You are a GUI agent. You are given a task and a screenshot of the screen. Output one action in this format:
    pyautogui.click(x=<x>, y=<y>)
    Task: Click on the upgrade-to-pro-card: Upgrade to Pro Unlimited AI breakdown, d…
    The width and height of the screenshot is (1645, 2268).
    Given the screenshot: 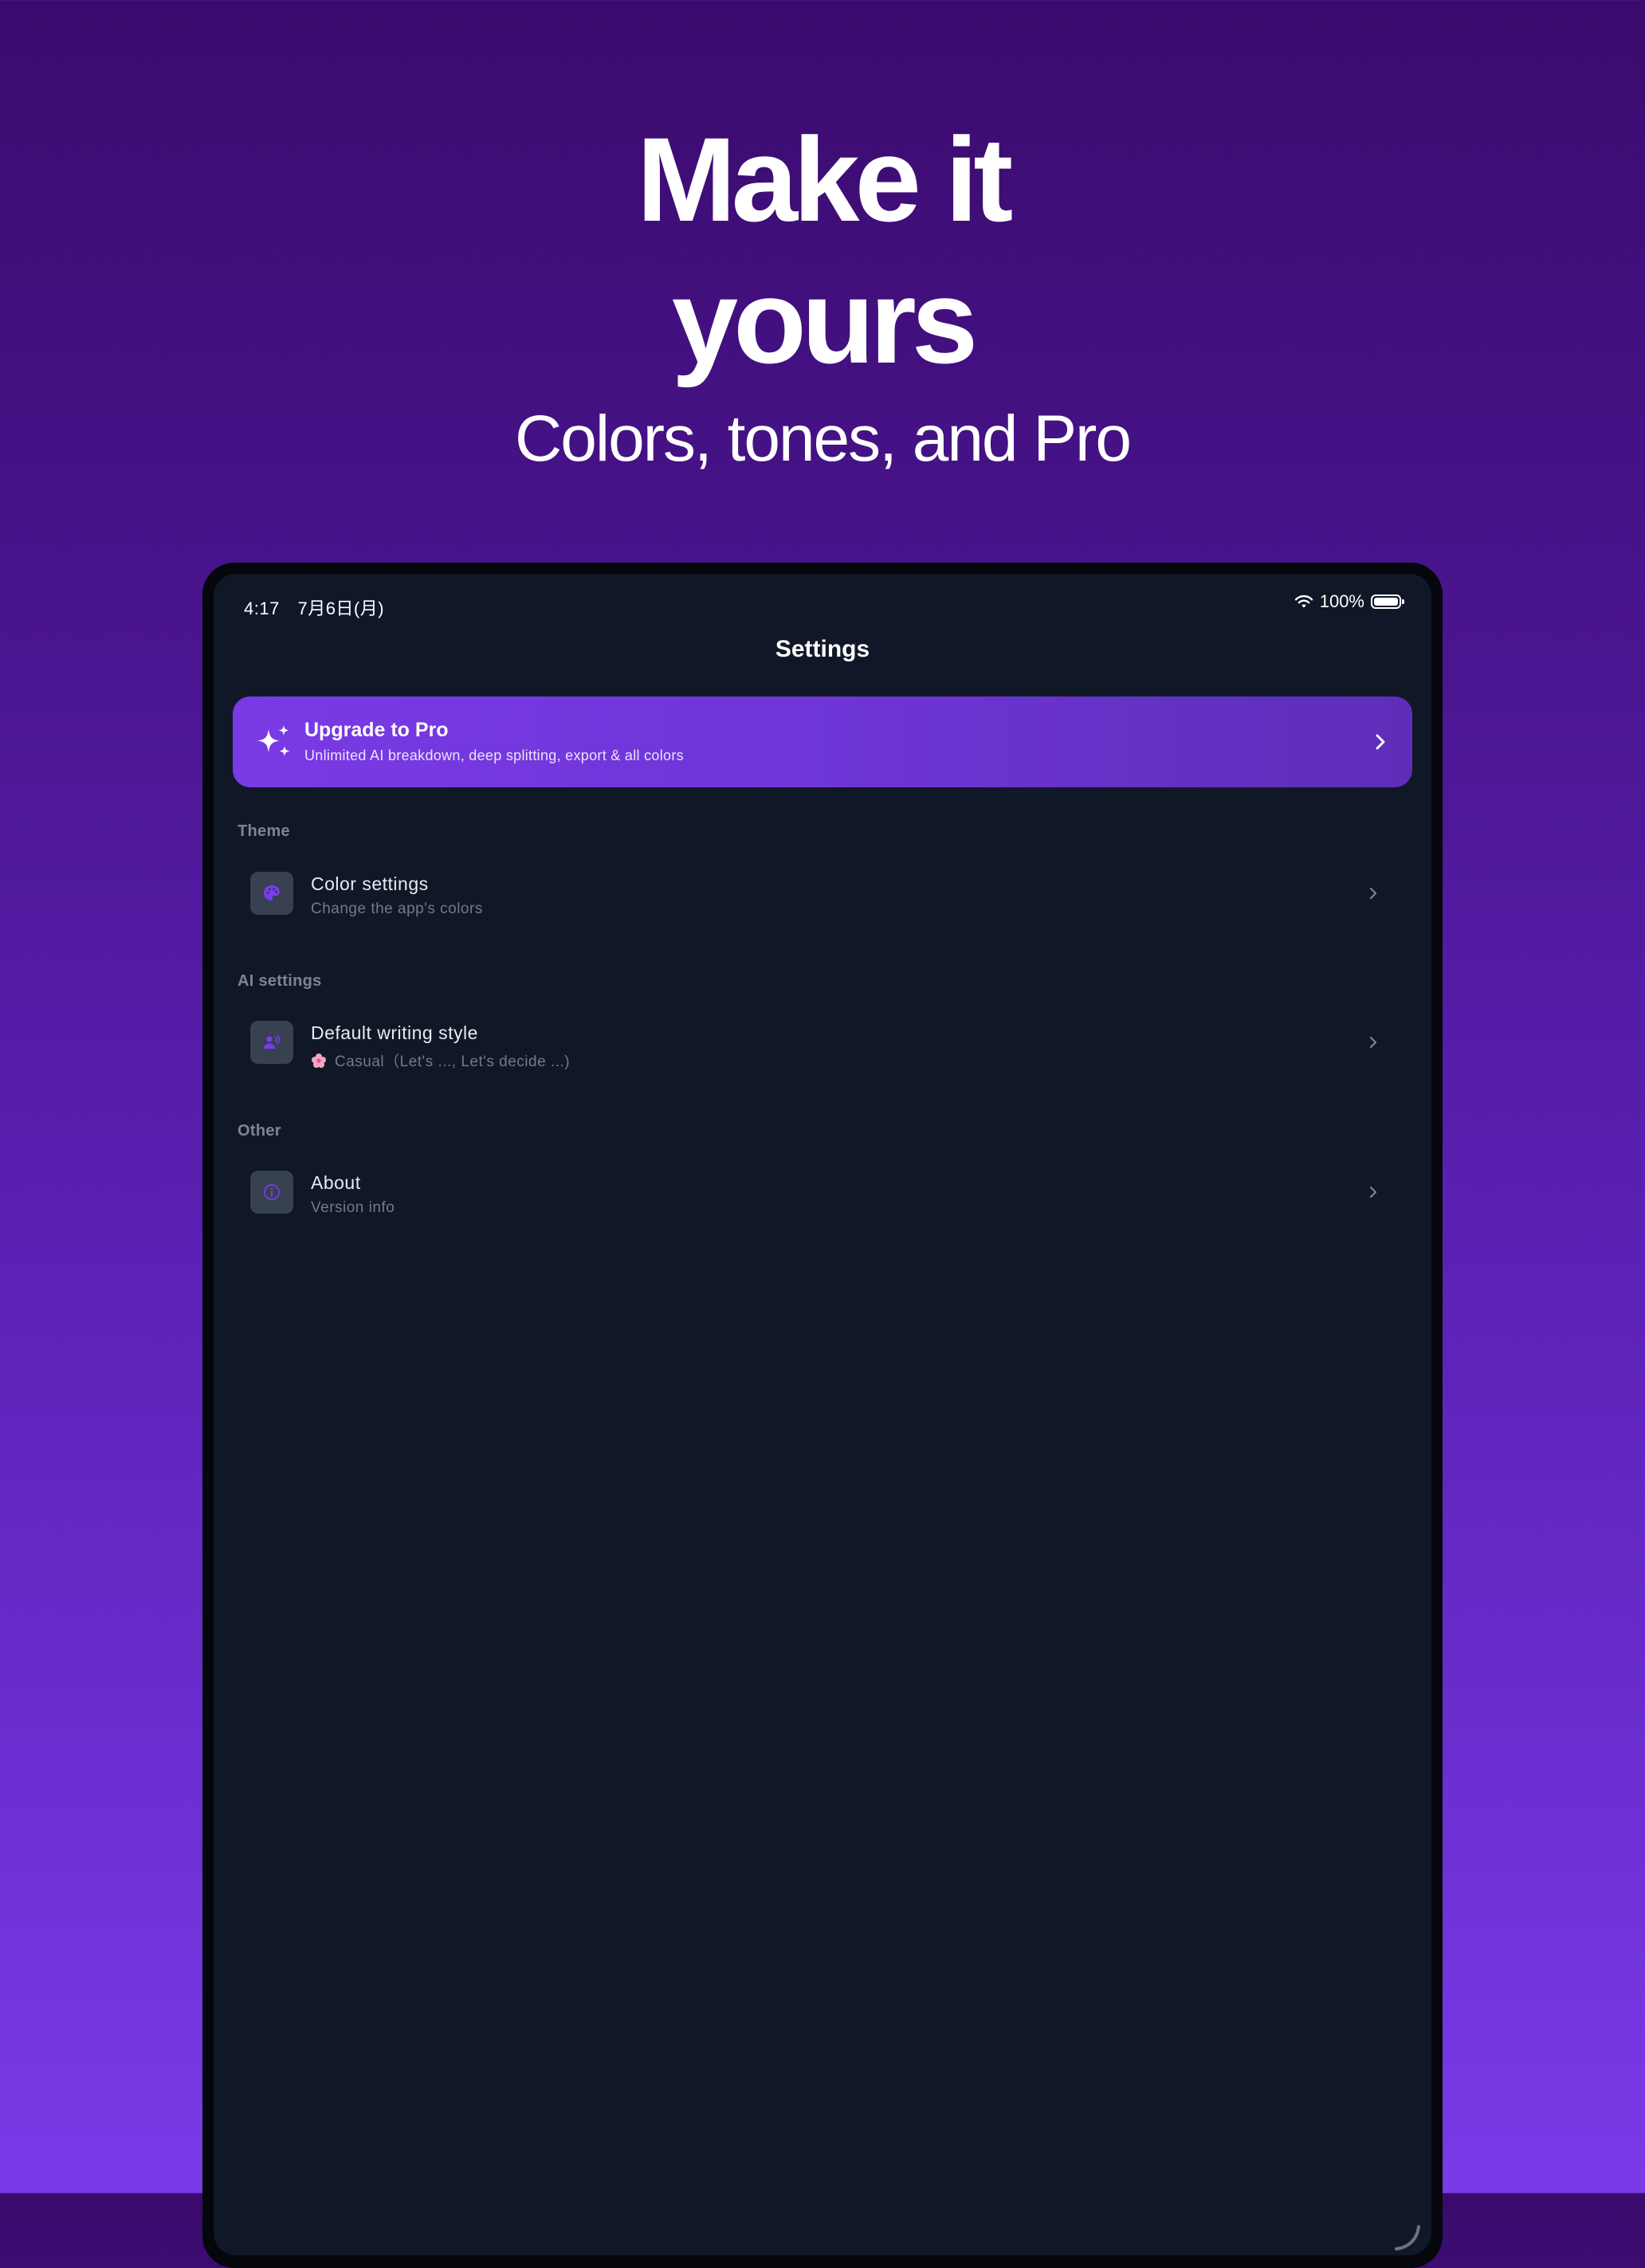 What is the action you would take?
    pyautogui.click(x=822, y=741)
    